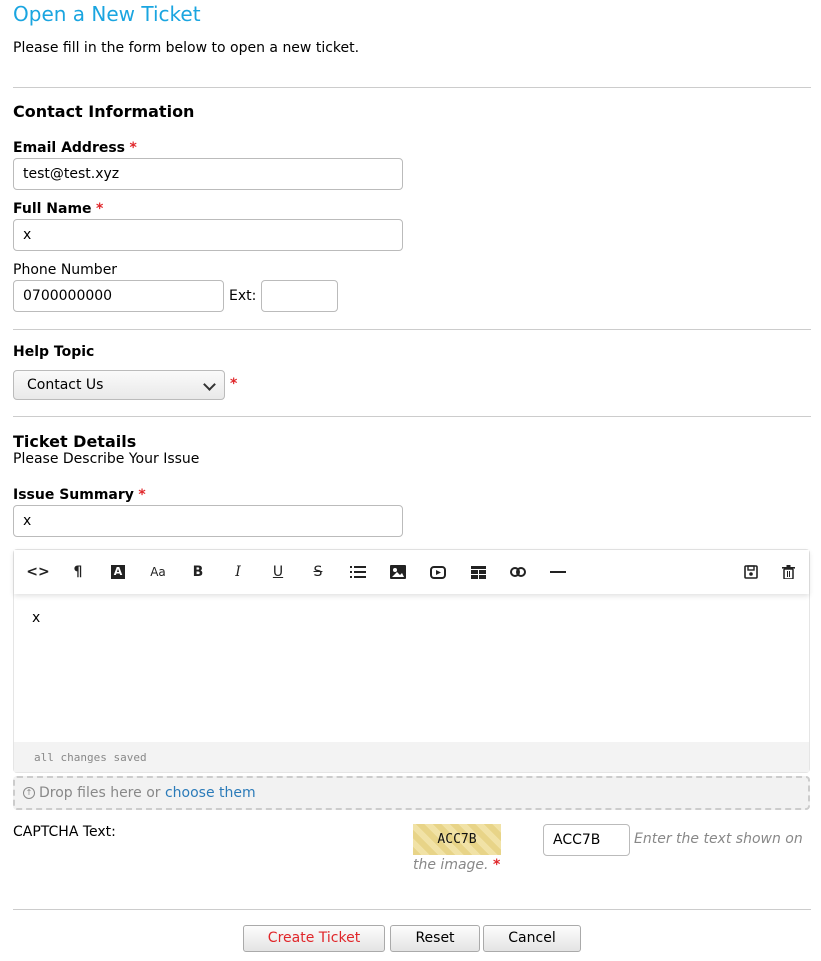 The width and height of the screenshot is (821, 961). I want to click on captcha-input, so click(586, 840).